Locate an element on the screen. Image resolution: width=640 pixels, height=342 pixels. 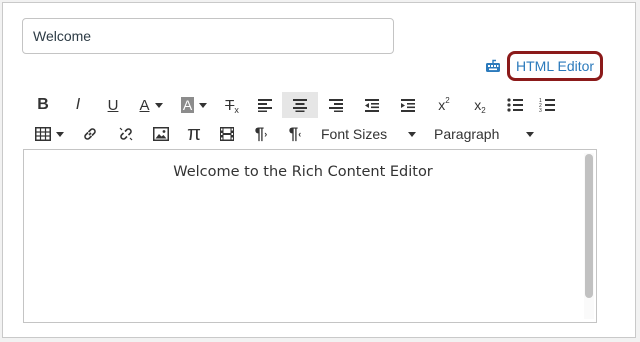
subscript-button: x2 is located at coordinates (480, 105).